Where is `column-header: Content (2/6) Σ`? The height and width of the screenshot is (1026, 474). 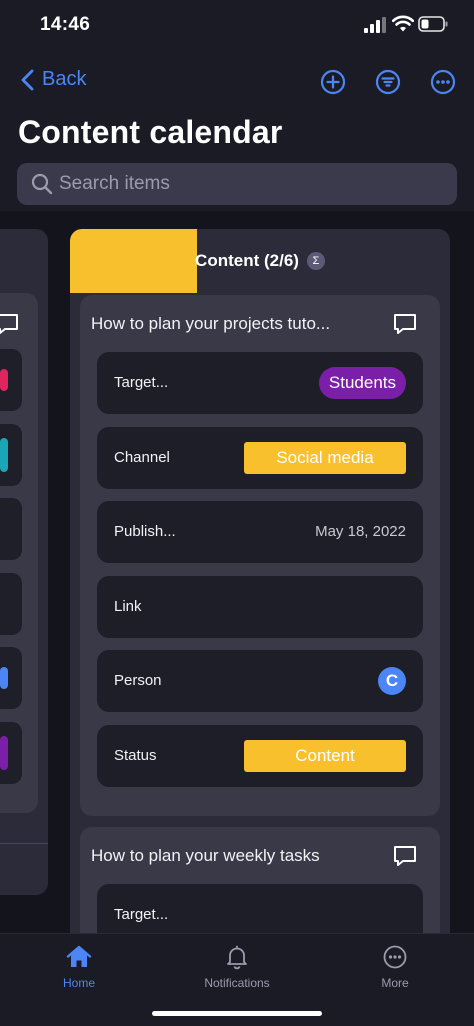
column-header: Content (2/6) Σ is located at coordinates (260, 261).